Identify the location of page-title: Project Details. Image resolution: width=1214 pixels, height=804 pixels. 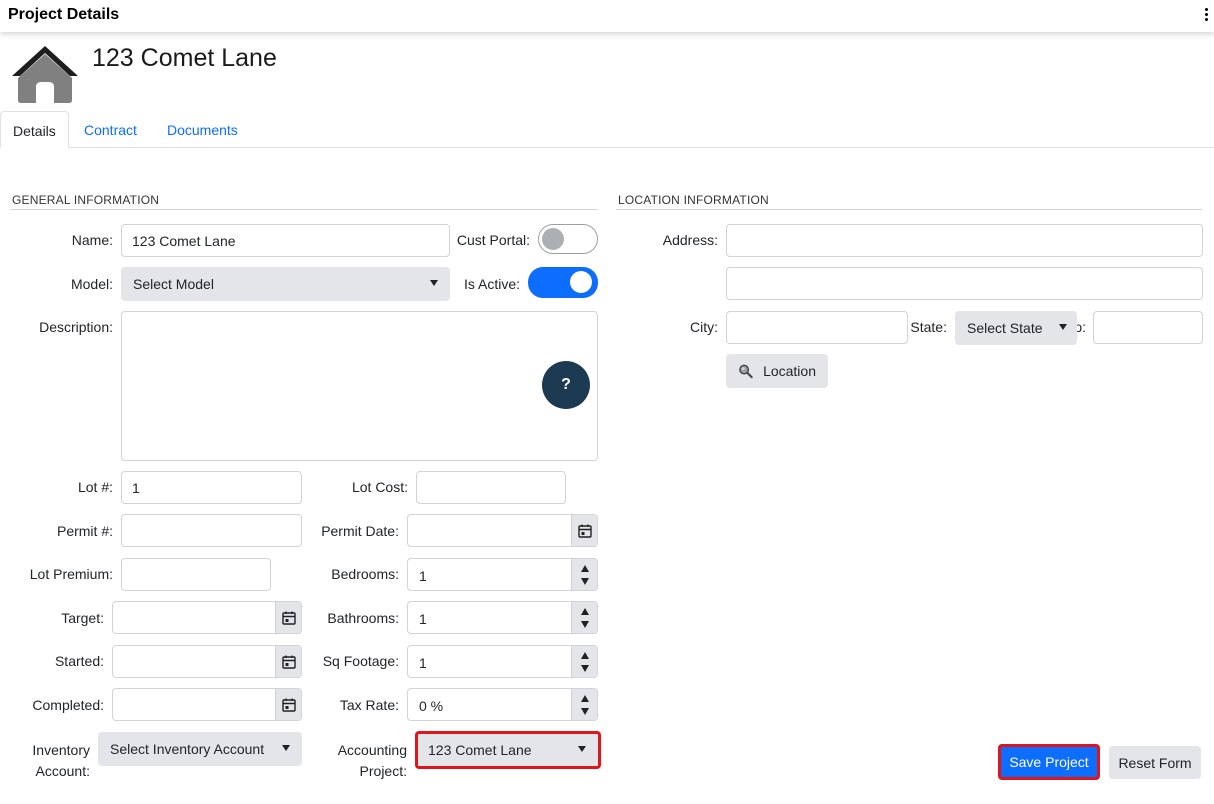
(64, 14).